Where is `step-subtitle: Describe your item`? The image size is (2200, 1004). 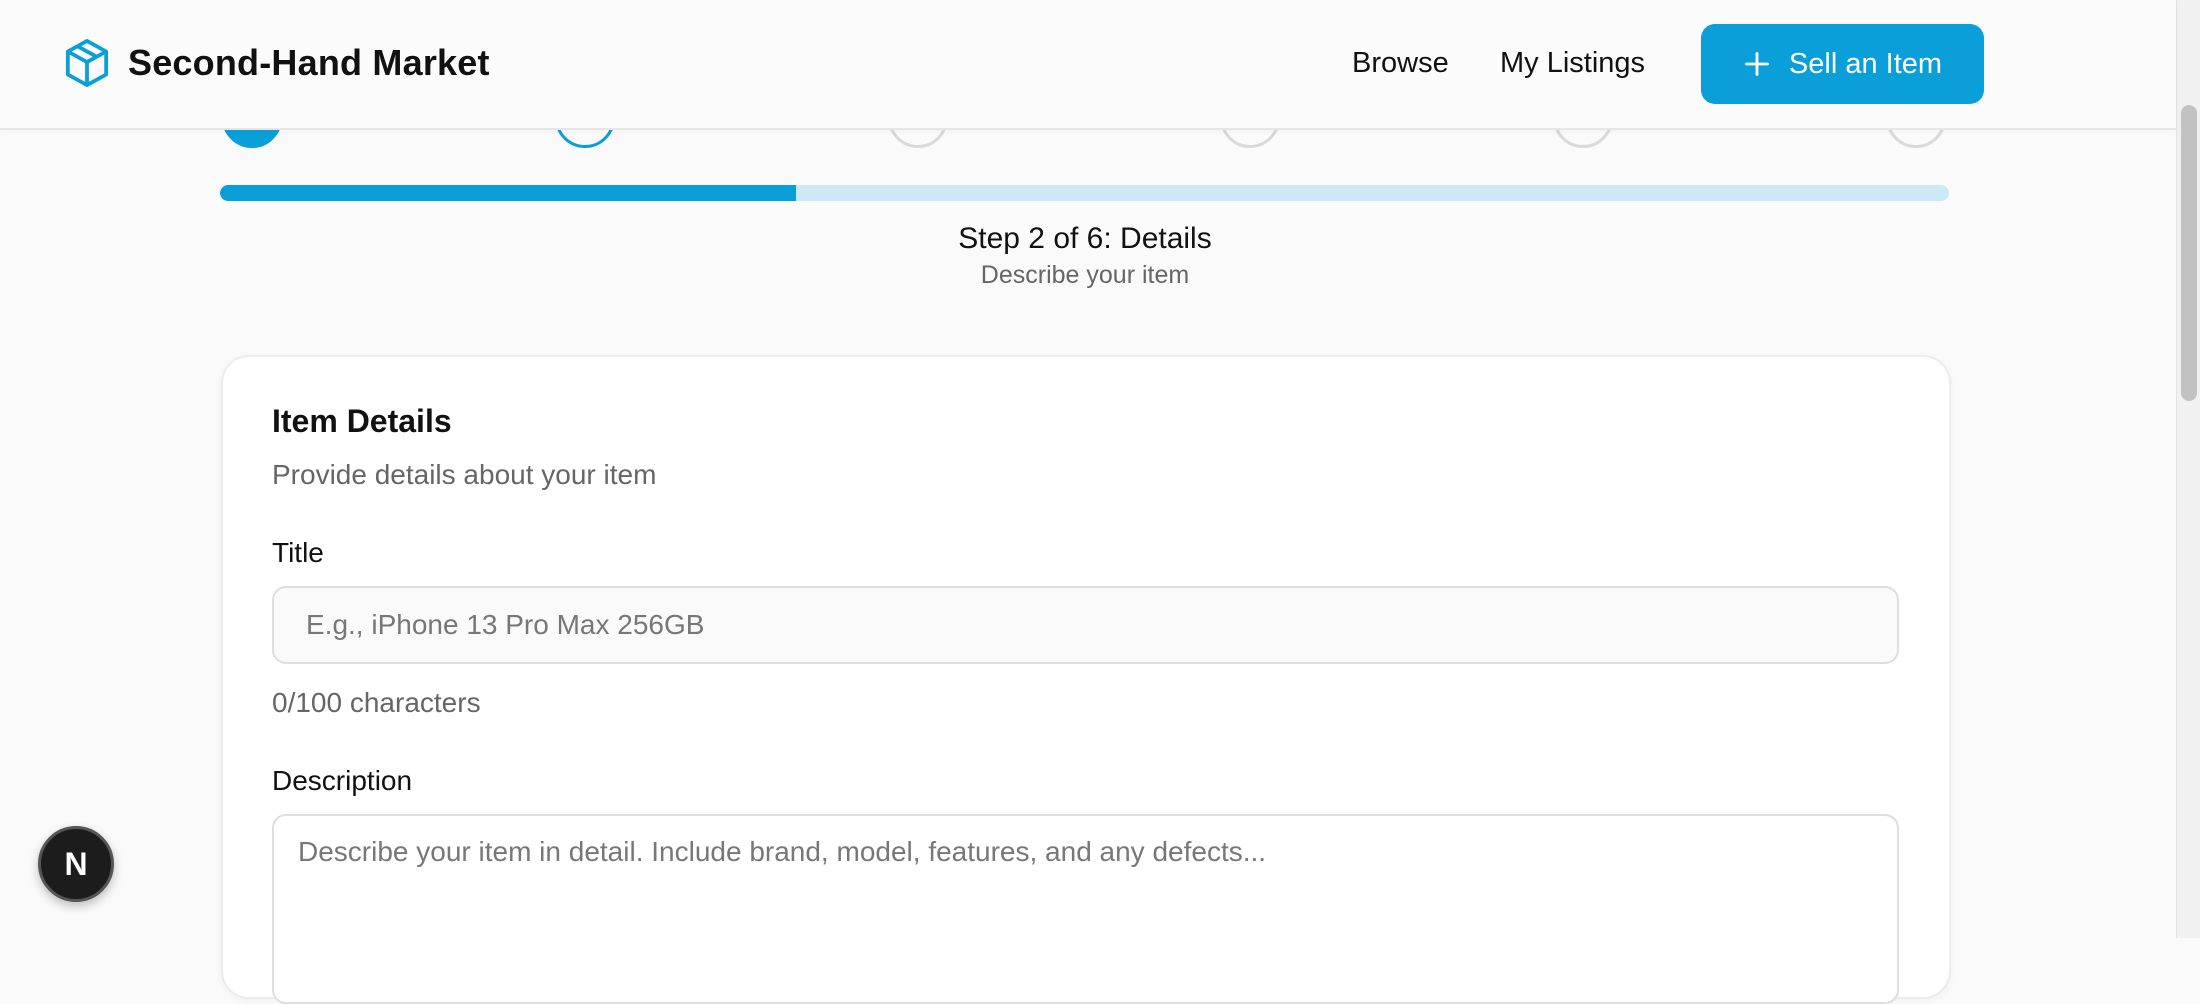
step-subtitle: Describe your item is located at coordinates (1085, 275).